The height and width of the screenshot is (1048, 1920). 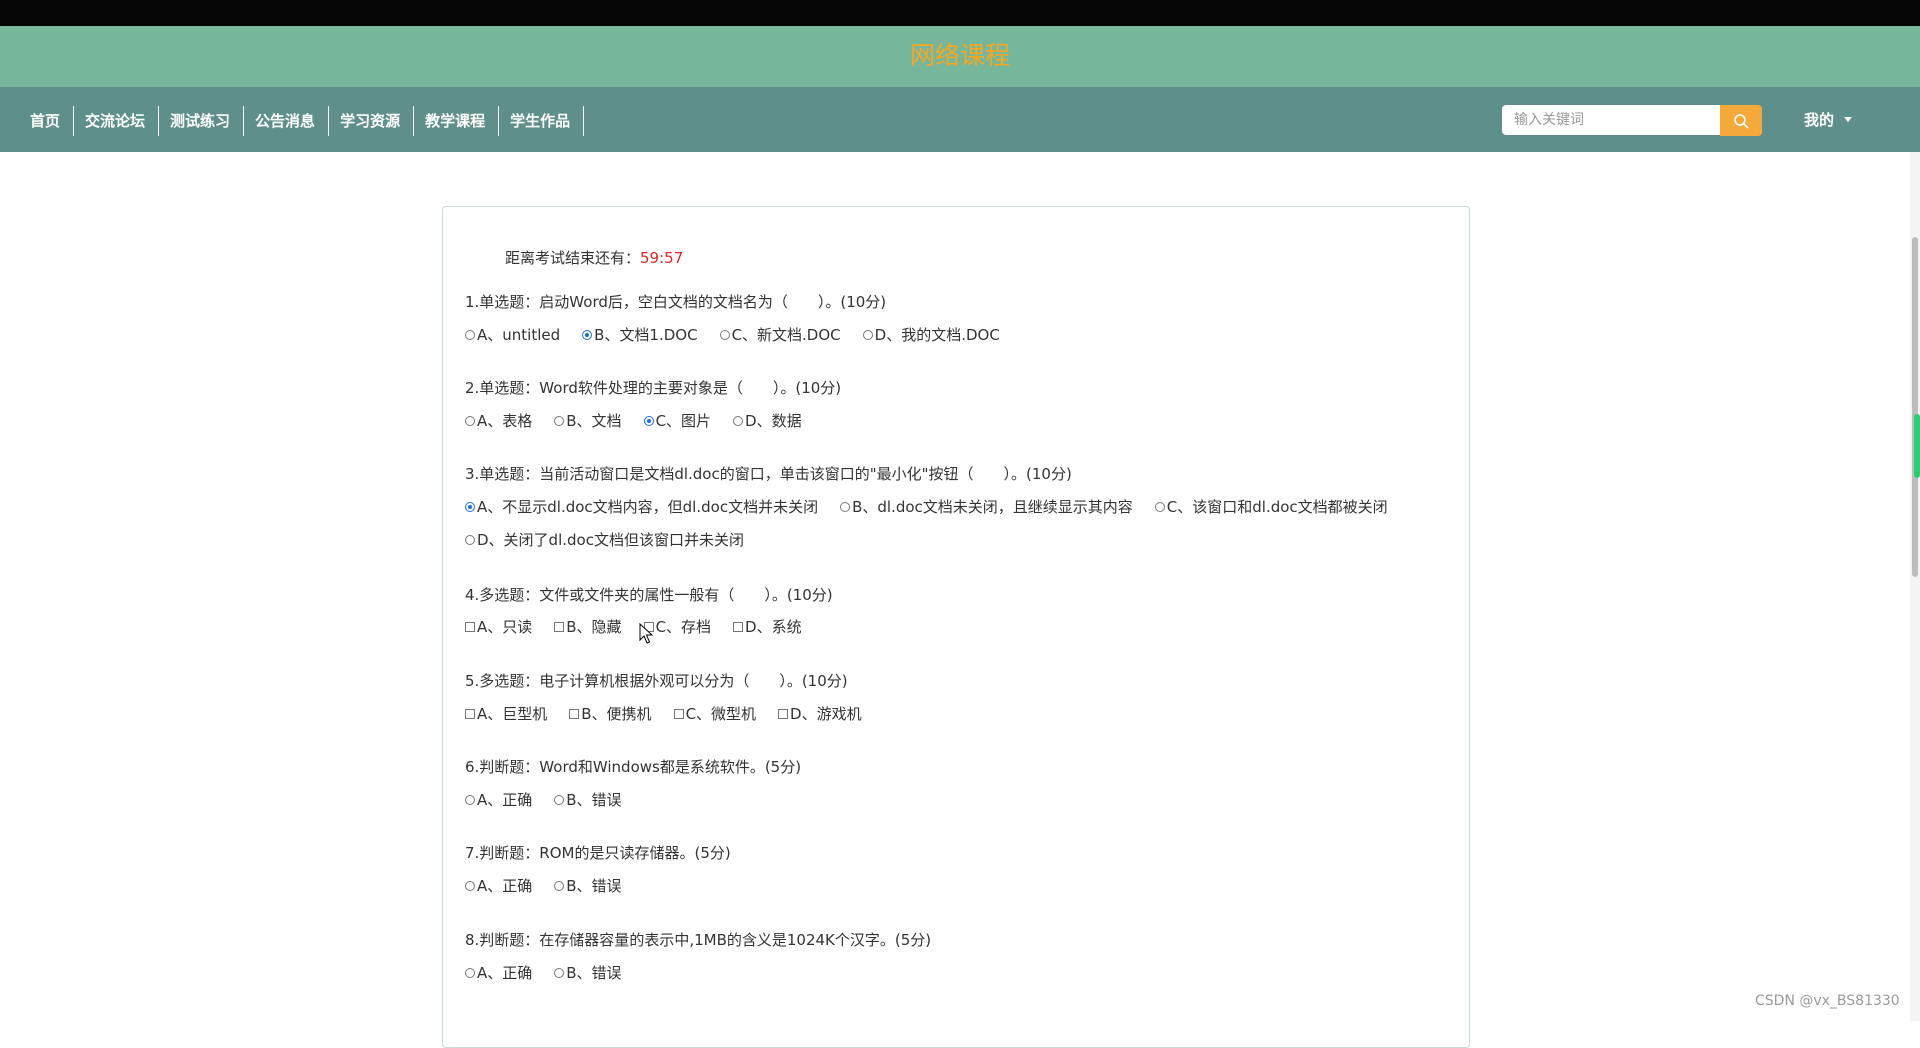 I want to click on q5-option-c: C、微型机, so click(x=715, y=713).